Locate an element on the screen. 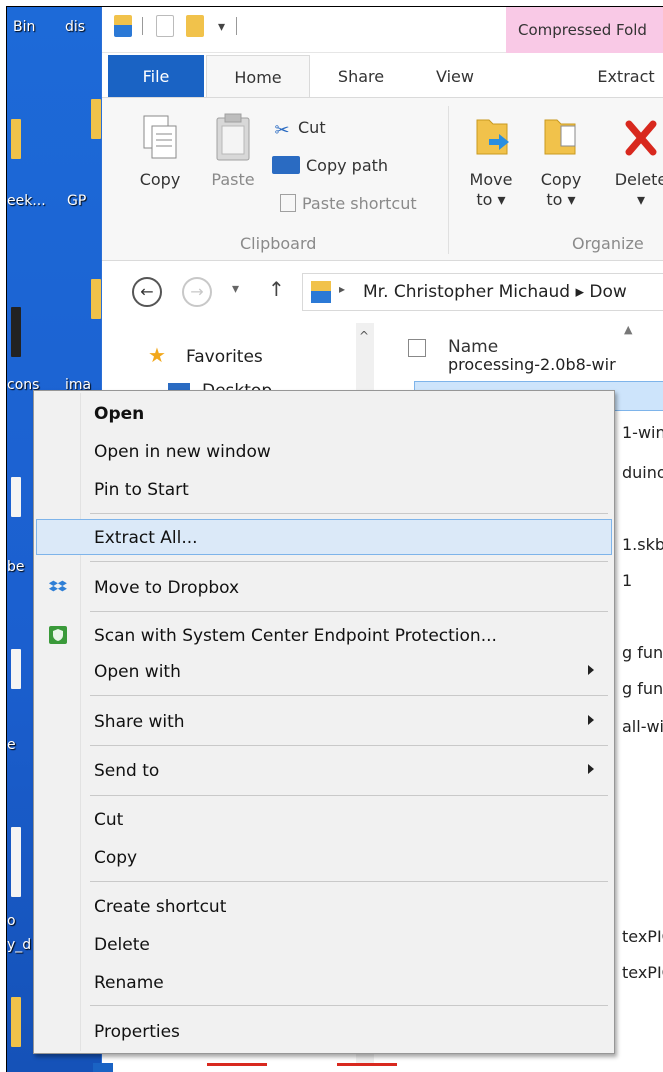  address-path: Mr. Christopher Michaud ▸ Dow is located at coordinates (495, 292).